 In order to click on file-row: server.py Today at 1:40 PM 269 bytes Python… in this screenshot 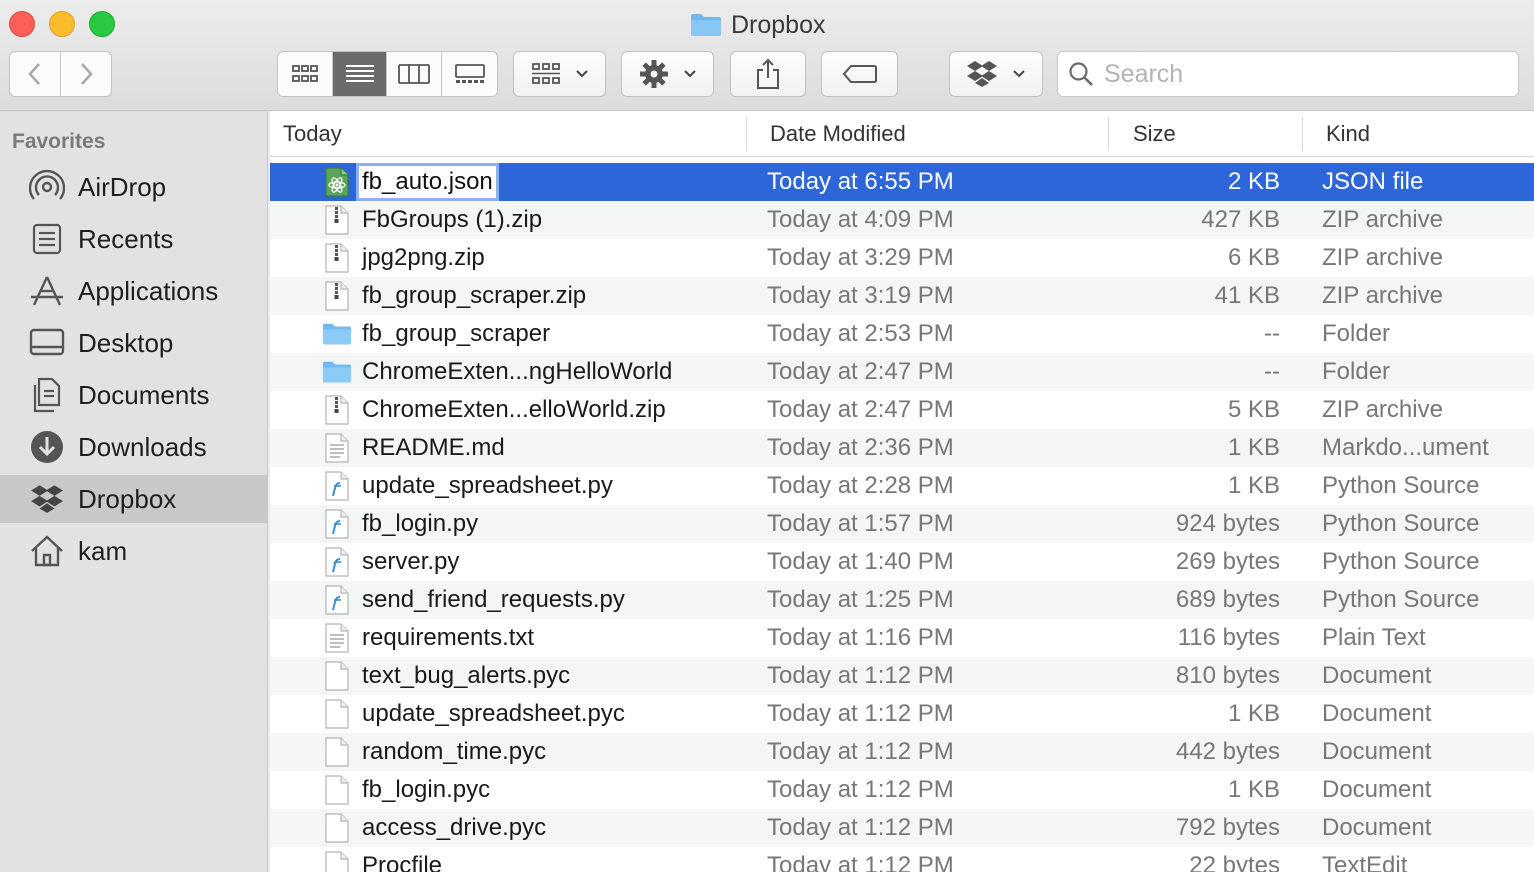, I will do `click(902, 562)`.